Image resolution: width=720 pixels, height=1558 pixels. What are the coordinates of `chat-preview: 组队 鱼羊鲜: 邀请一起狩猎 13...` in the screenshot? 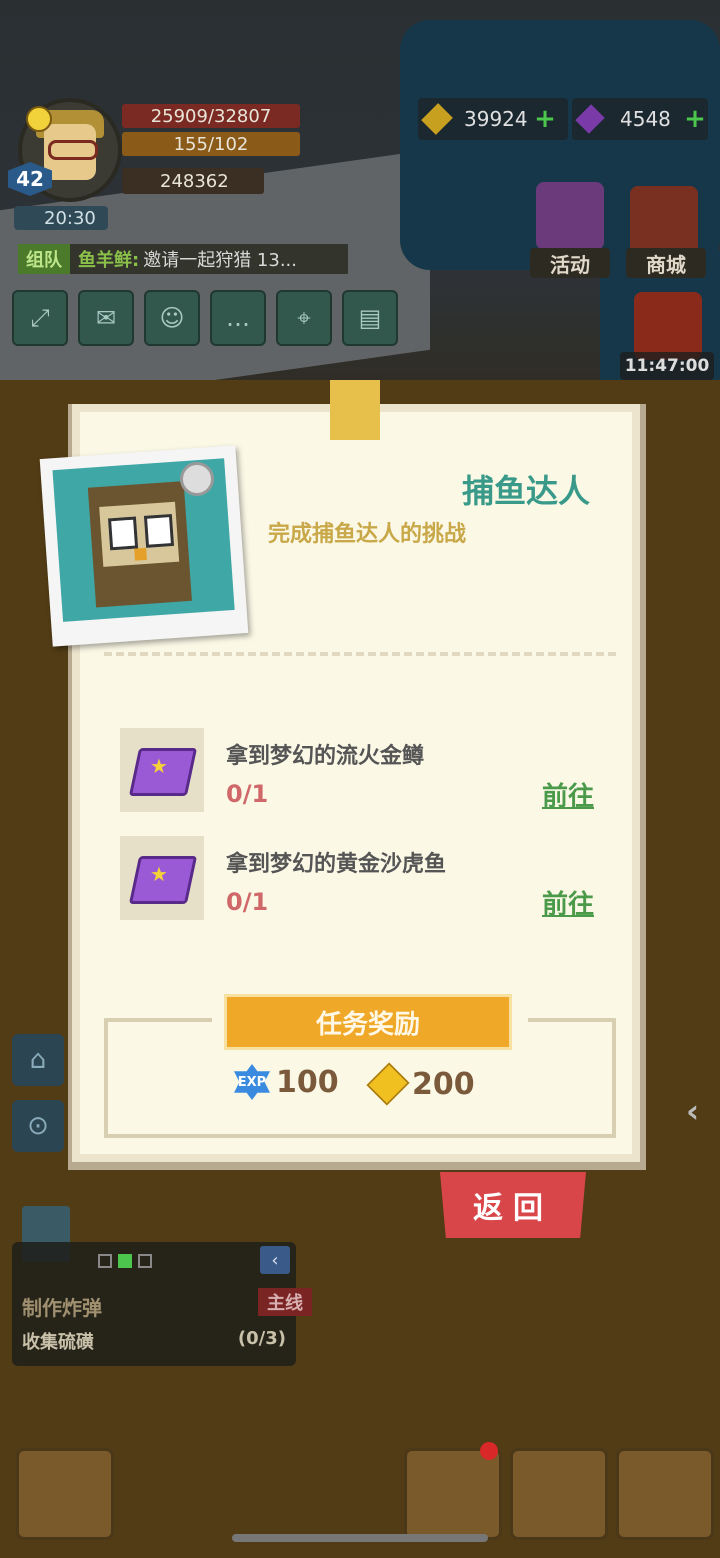 It's located at (183, 259).